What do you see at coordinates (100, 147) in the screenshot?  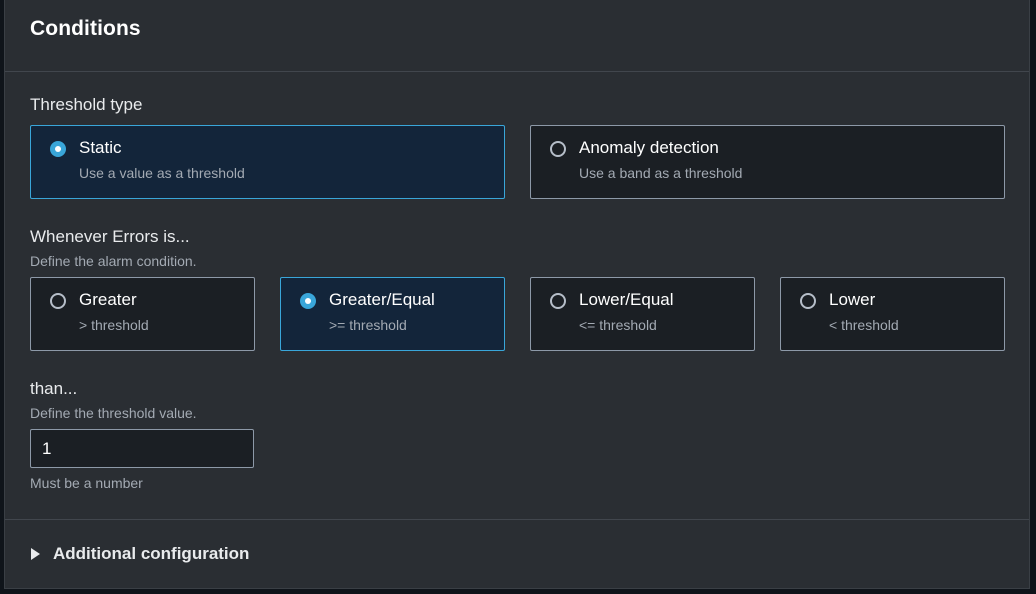 I see `tile-title: Static` at bounding box center [100, 147].